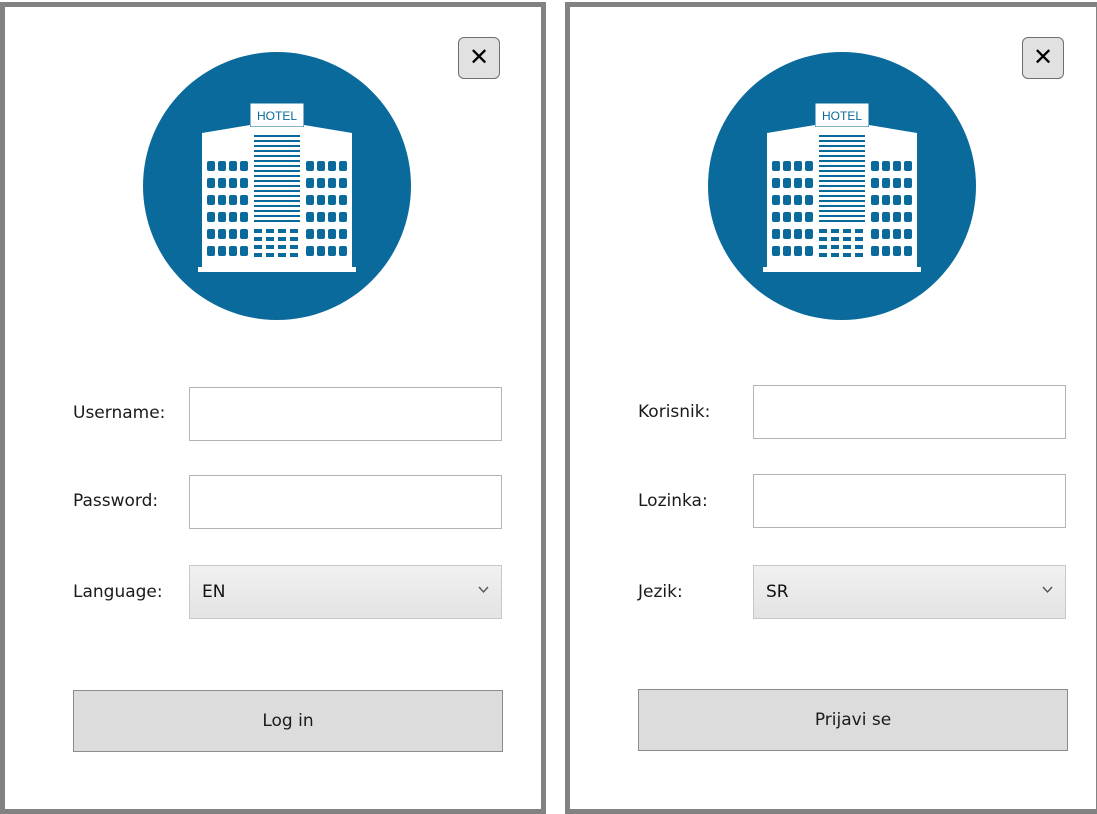 This screenshot has width=1097, height=814. What do you see at coordinates (777, 592) in the screenshot?
I see `language-select-value: SR` at bounding box center [777, 592].